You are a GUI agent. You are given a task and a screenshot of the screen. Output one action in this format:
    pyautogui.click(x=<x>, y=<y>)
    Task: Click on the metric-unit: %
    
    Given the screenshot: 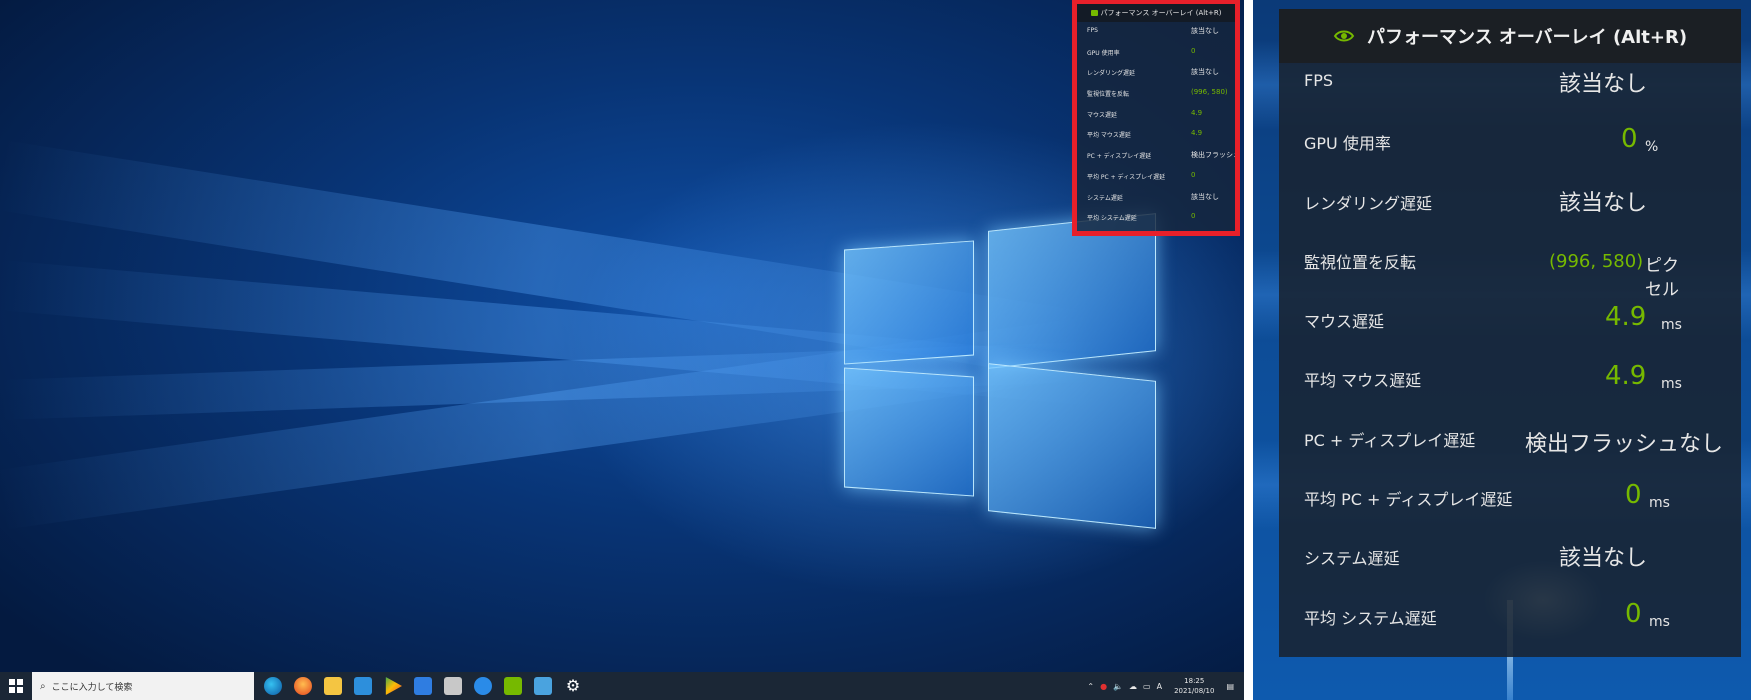 What is the action you would take?
    pyautogui.click(x=1652, y=147)
    